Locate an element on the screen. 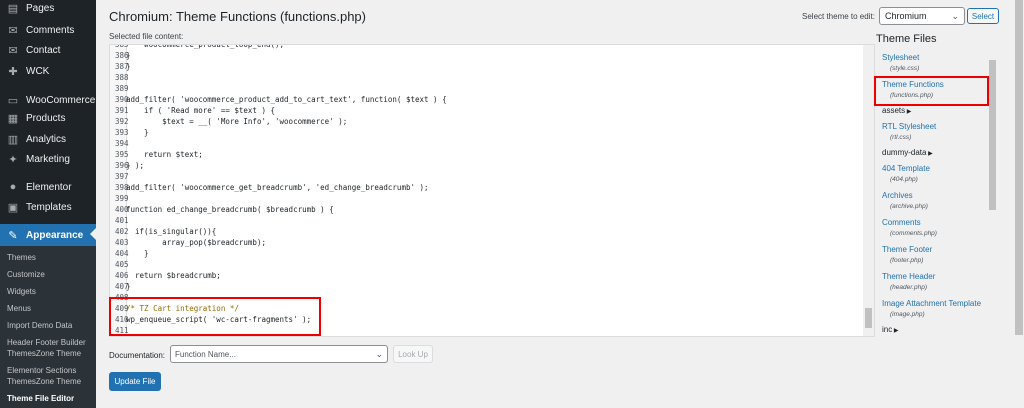 The image size is (1024, 408). sidebar-item-label: Elementor is located at coordinates (49, 187).